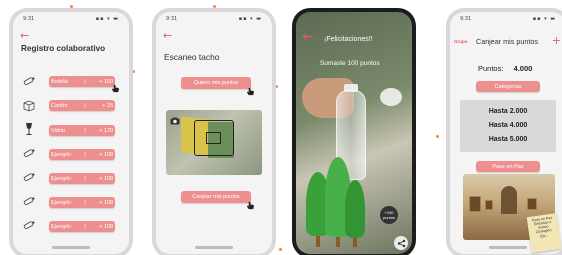 This screenshot has height=255, width=562. Describe the element at coordinates (348, 39) in the screenshot. I see `congrats-title: ¡Felicitaciones!!` at that location.